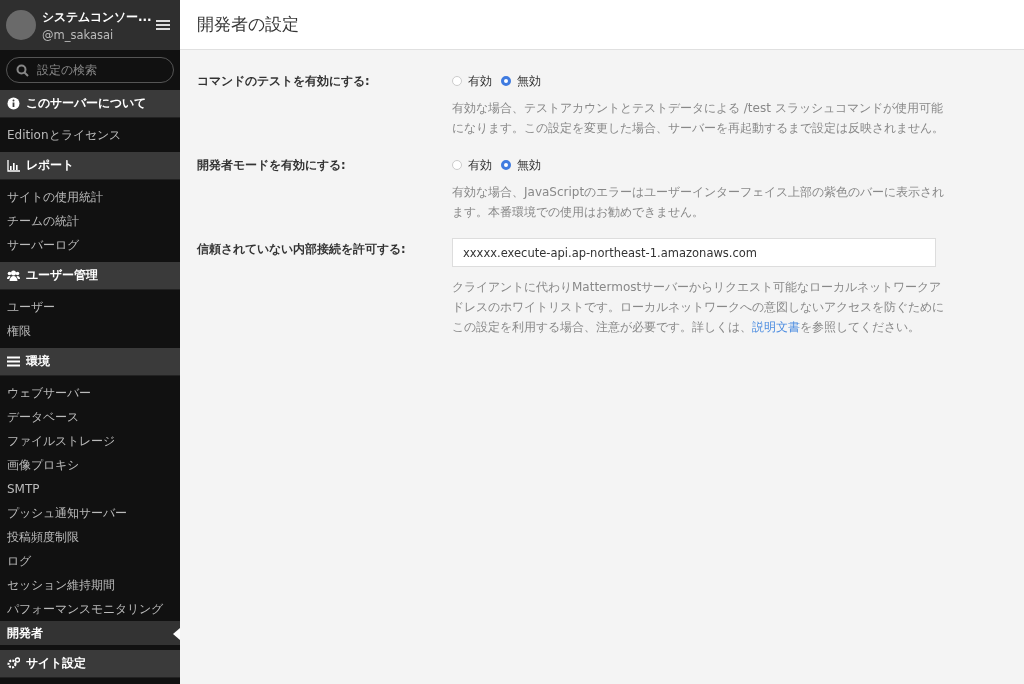  Describe the element at coordinates (90, 362) in the screenshot. I see `sidebar-section: 環境` at that location.